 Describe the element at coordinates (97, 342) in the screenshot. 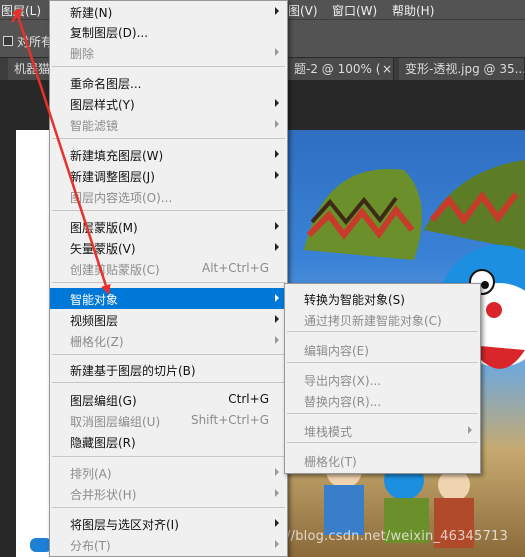

I see `menu-item-label: 栅格化(Z)` at that location.